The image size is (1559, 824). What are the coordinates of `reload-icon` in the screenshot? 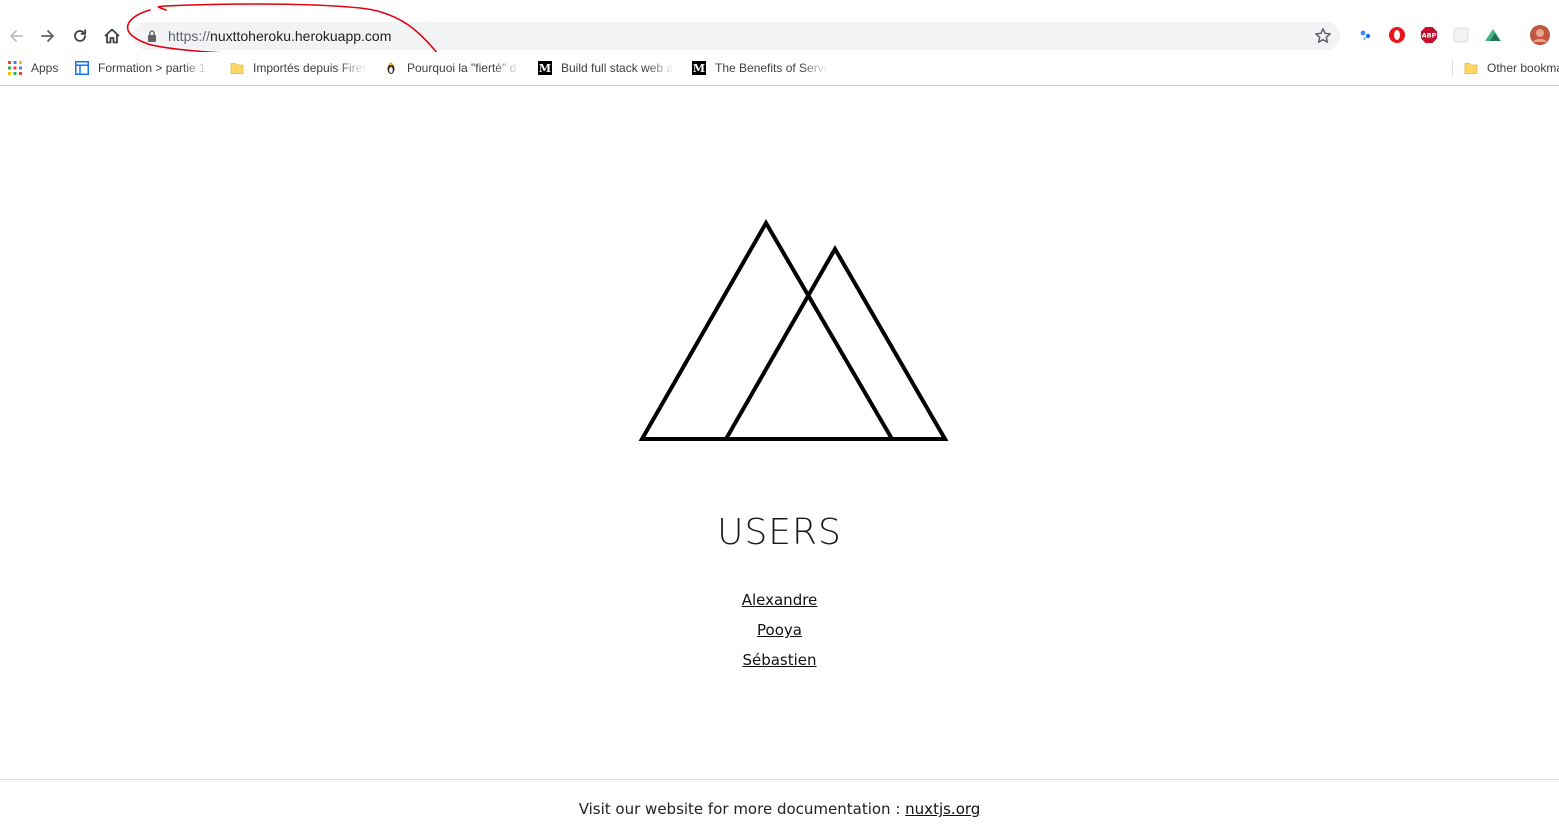 It's located at (80, 35).